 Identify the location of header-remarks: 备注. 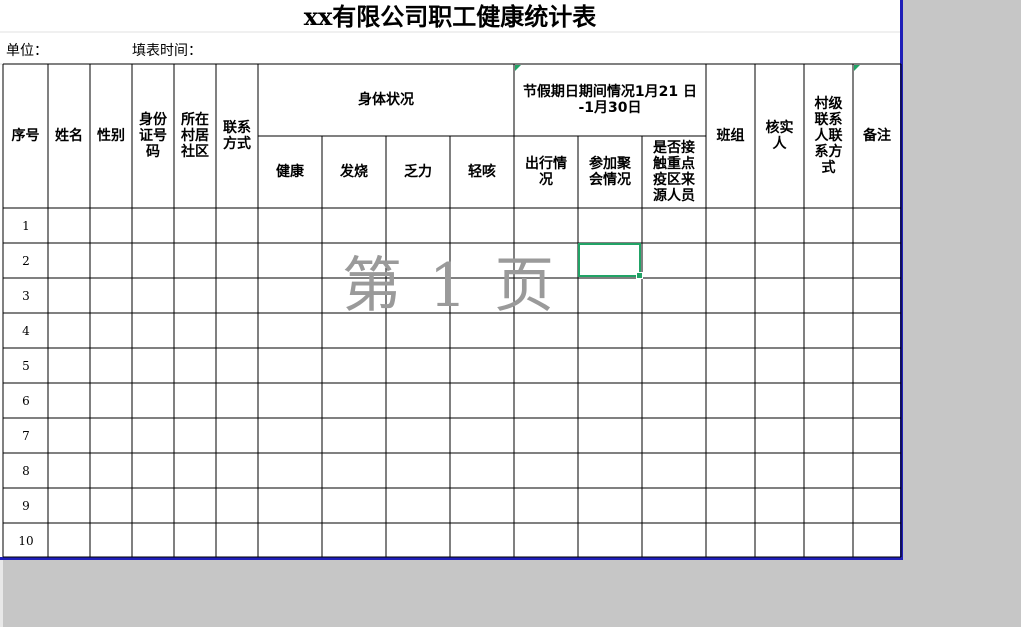
(877, 136).